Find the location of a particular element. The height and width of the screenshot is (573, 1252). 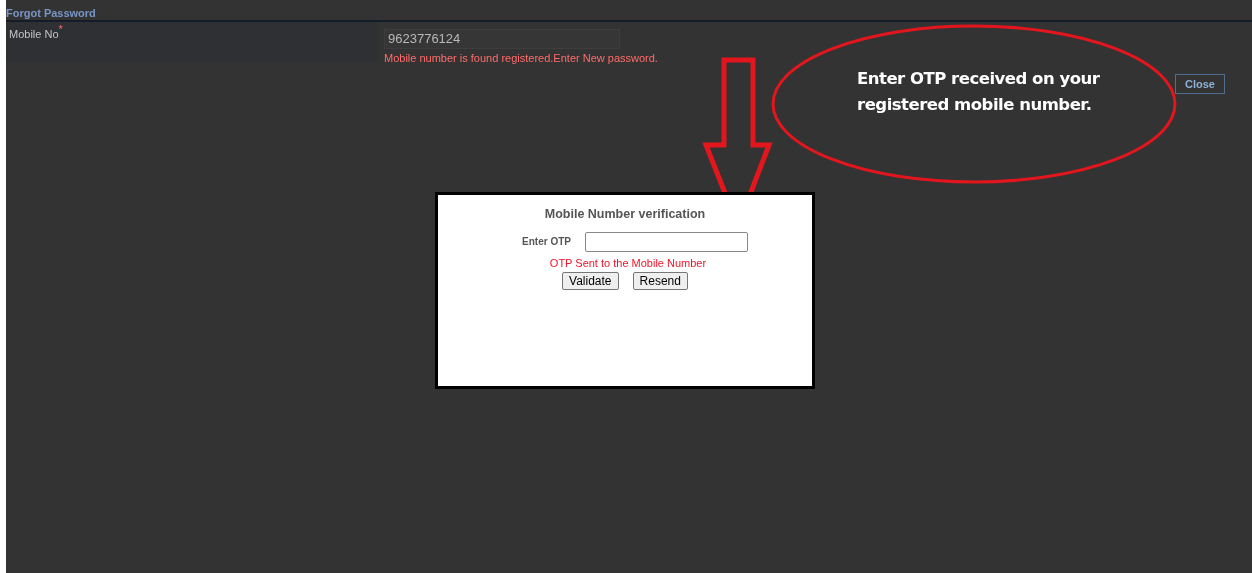

dialog-button: Validate is located at coordinates (590, 281).